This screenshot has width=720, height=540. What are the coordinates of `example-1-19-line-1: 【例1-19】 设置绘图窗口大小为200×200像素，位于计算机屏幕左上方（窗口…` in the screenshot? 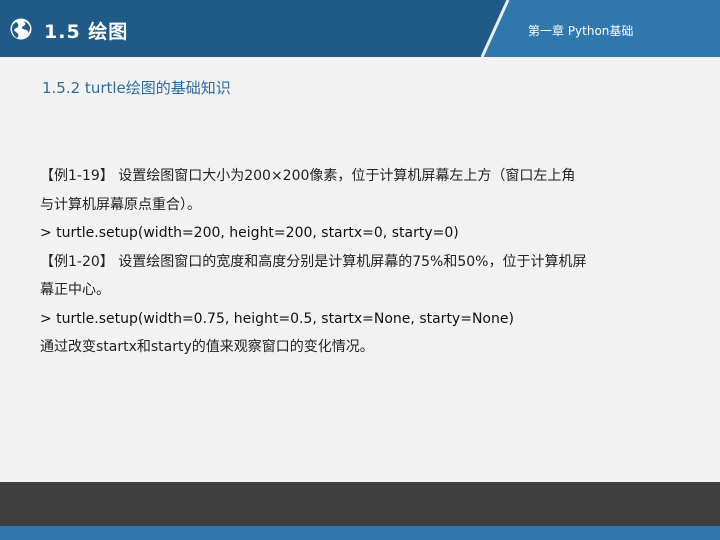 It's located at (308, 176).